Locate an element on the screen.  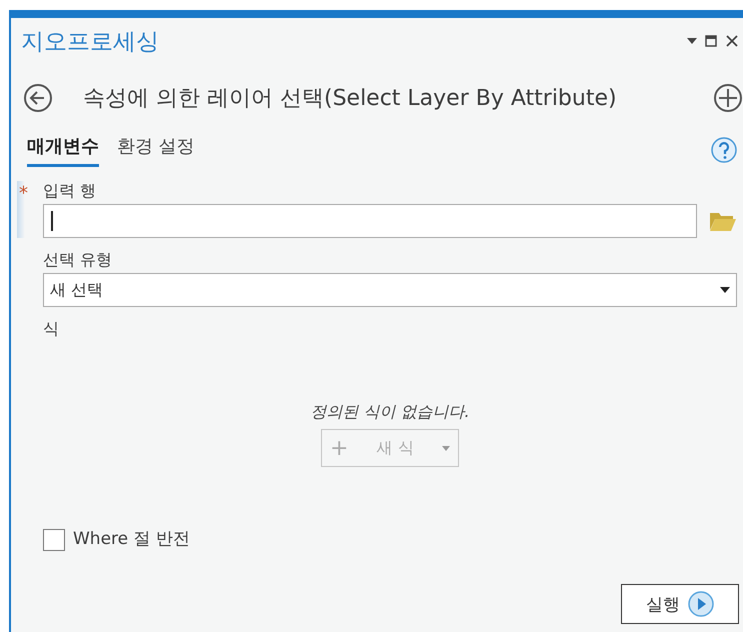
checkbox is located at coordinates (54, 539).